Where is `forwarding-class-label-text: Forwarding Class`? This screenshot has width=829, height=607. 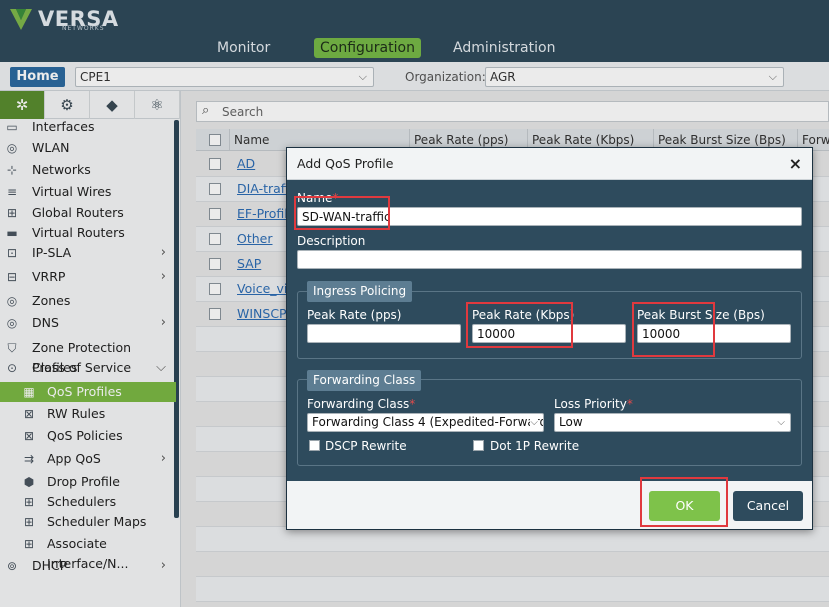
forwarding-class-label-text: Forwarding Class is located at coordinates (358, 404).